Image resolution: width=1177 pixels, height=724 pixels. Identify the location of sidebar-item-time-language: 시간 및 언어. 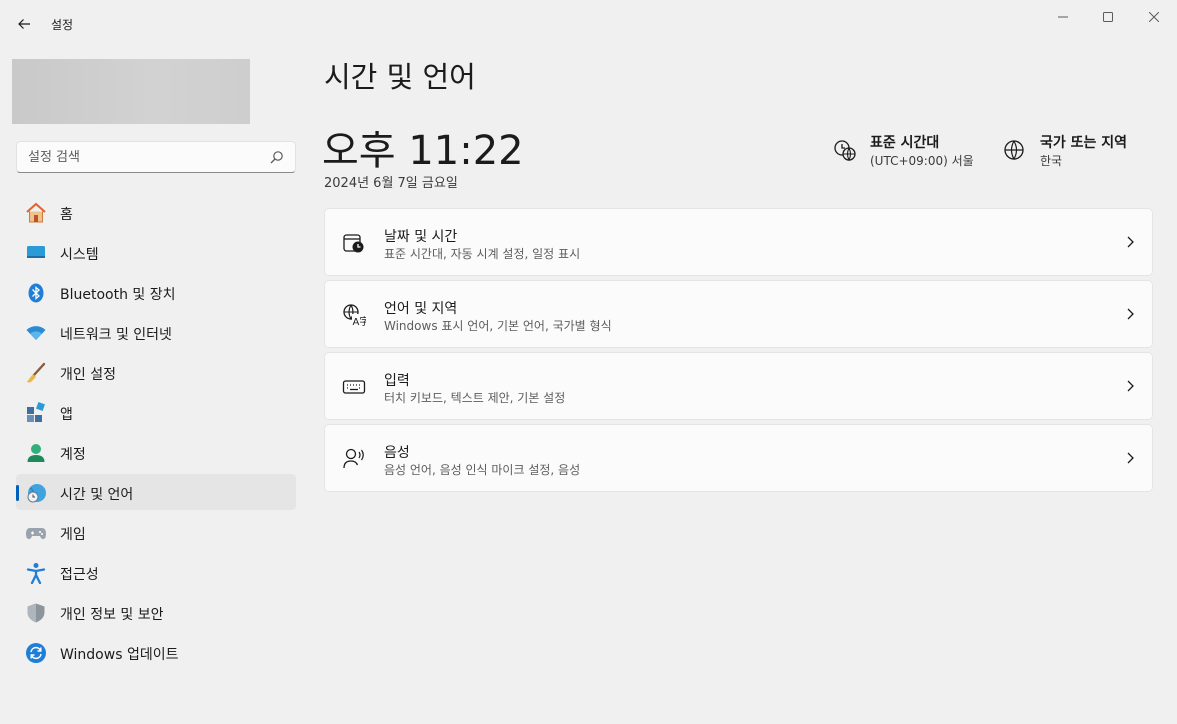
(156, 492).